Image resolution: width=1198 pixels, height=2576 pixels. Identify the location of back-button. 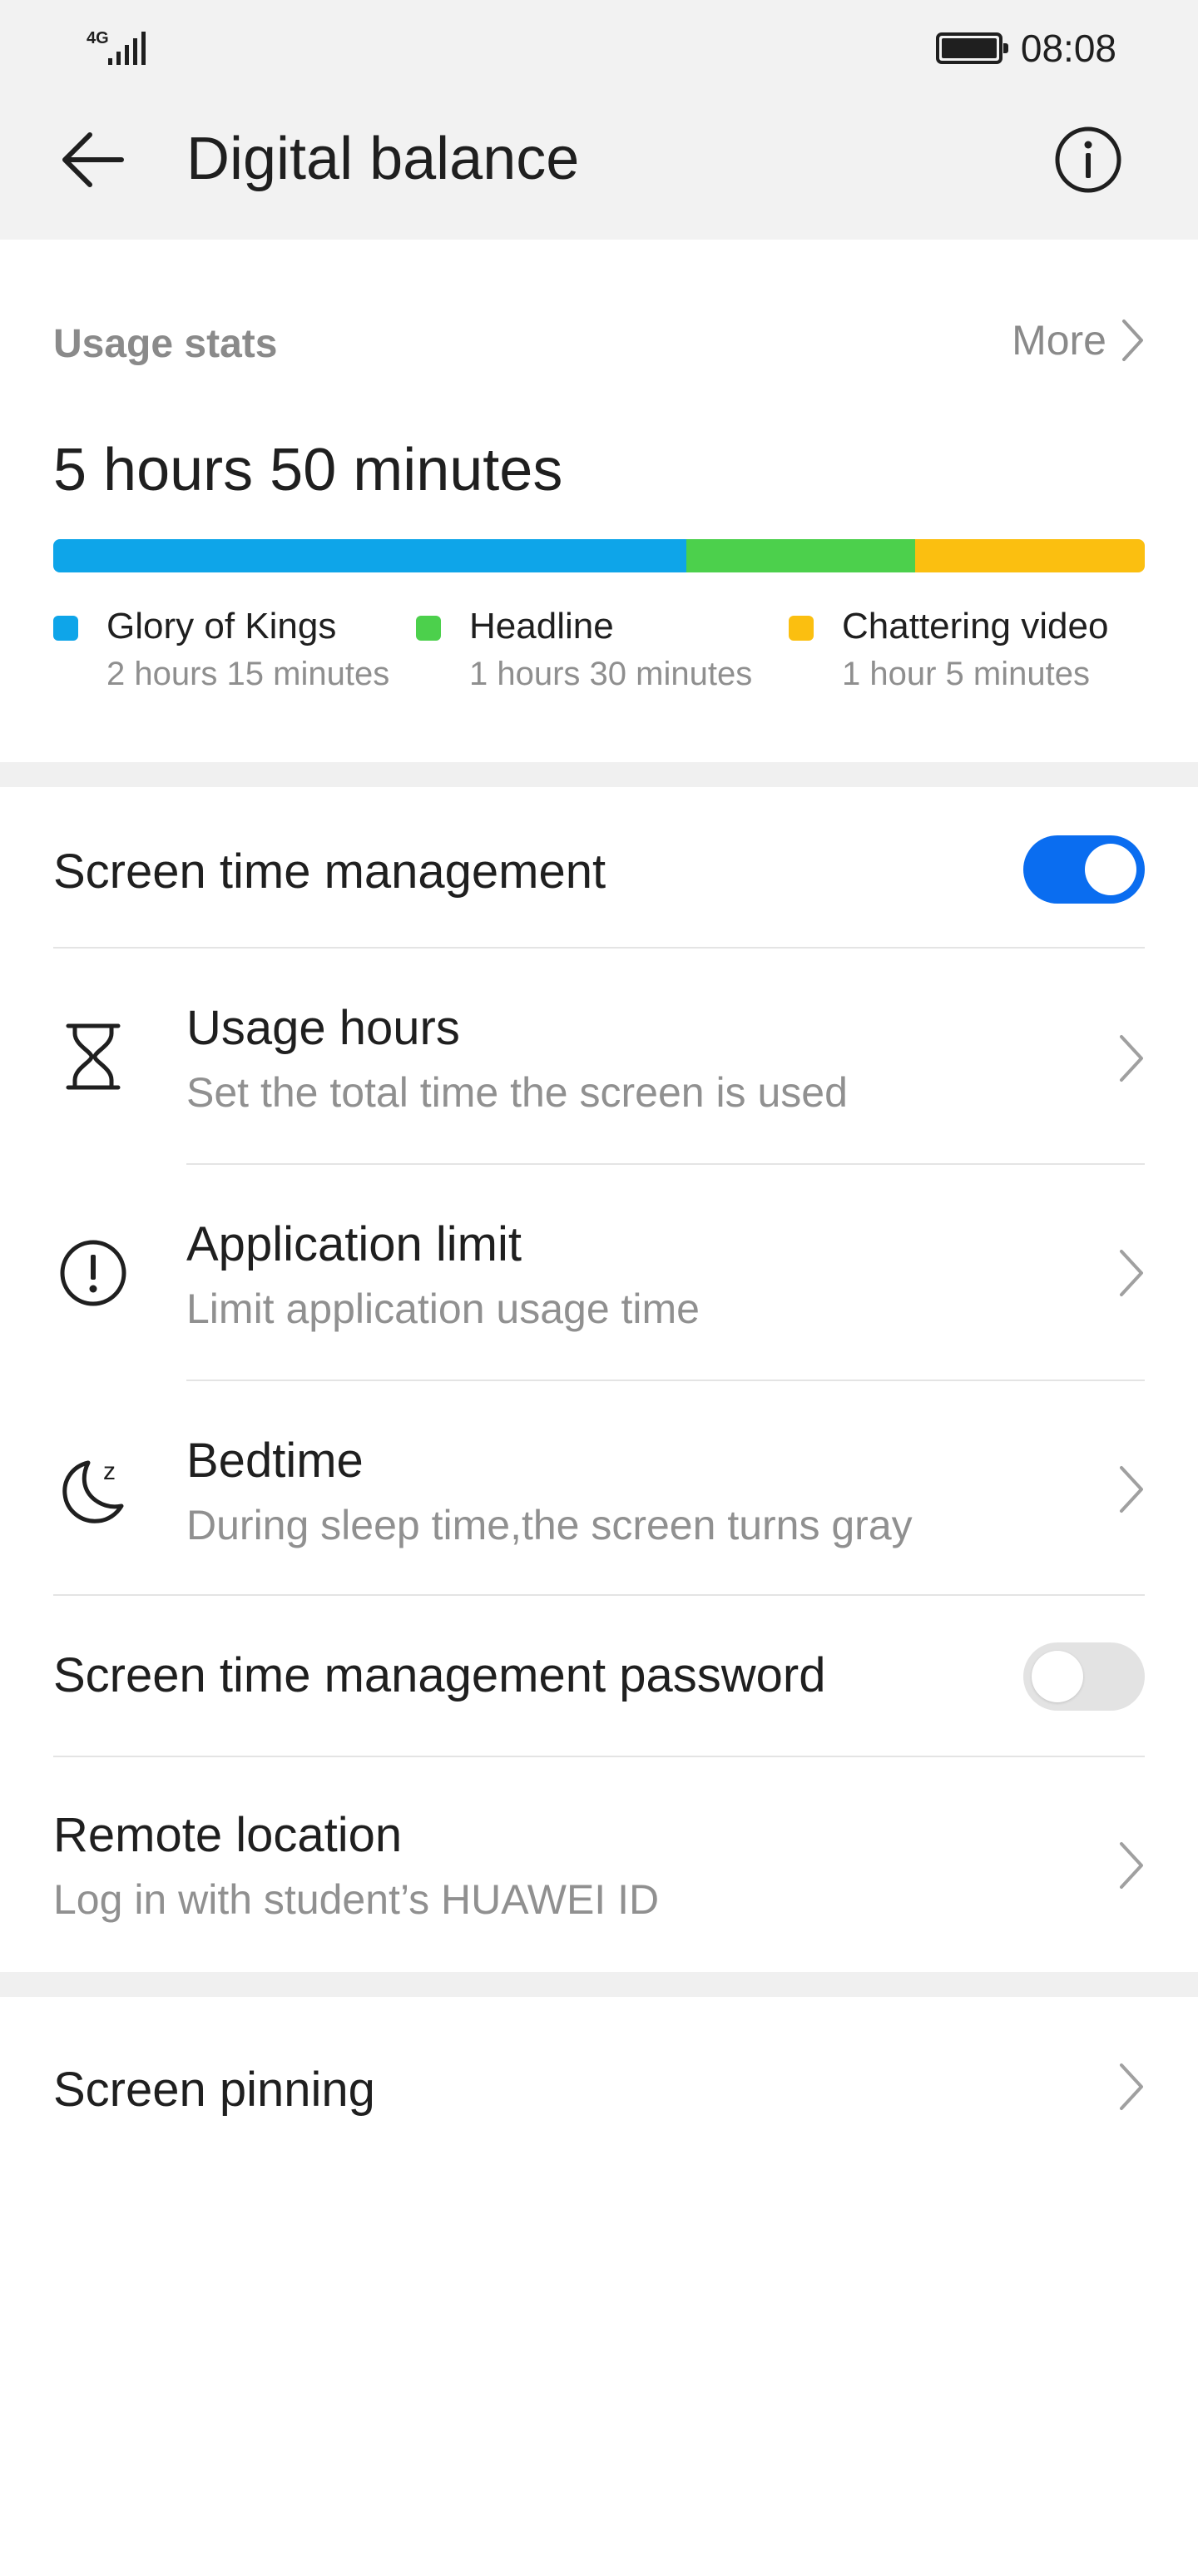
(93, 159).